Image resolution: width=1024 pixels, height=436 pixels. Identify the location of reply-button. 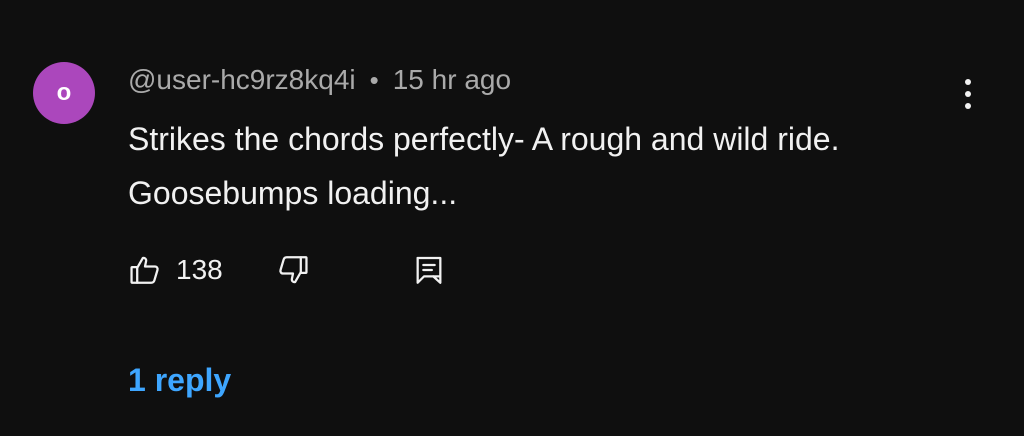
(429, 270).